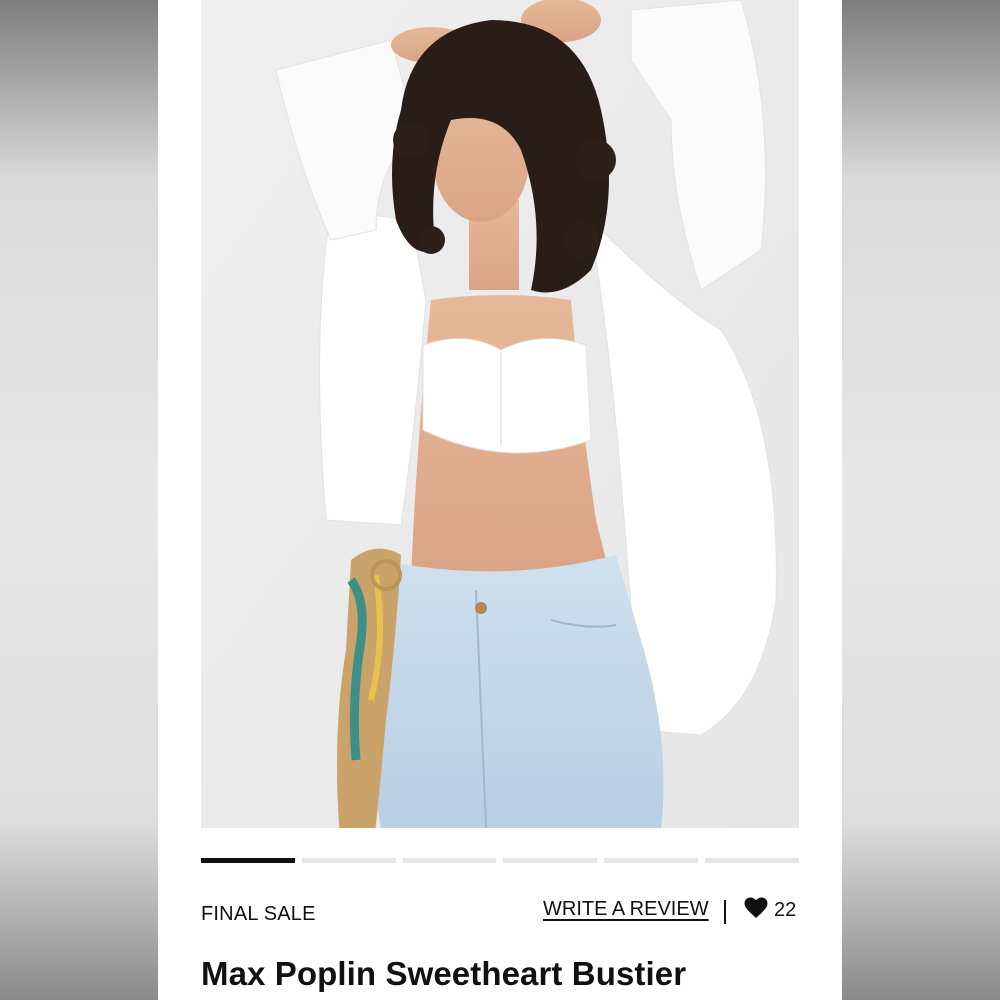  What do you see at coordinates (725, 912) in the screenshot?
I see `action-divider` at bounding box center [725, 912].